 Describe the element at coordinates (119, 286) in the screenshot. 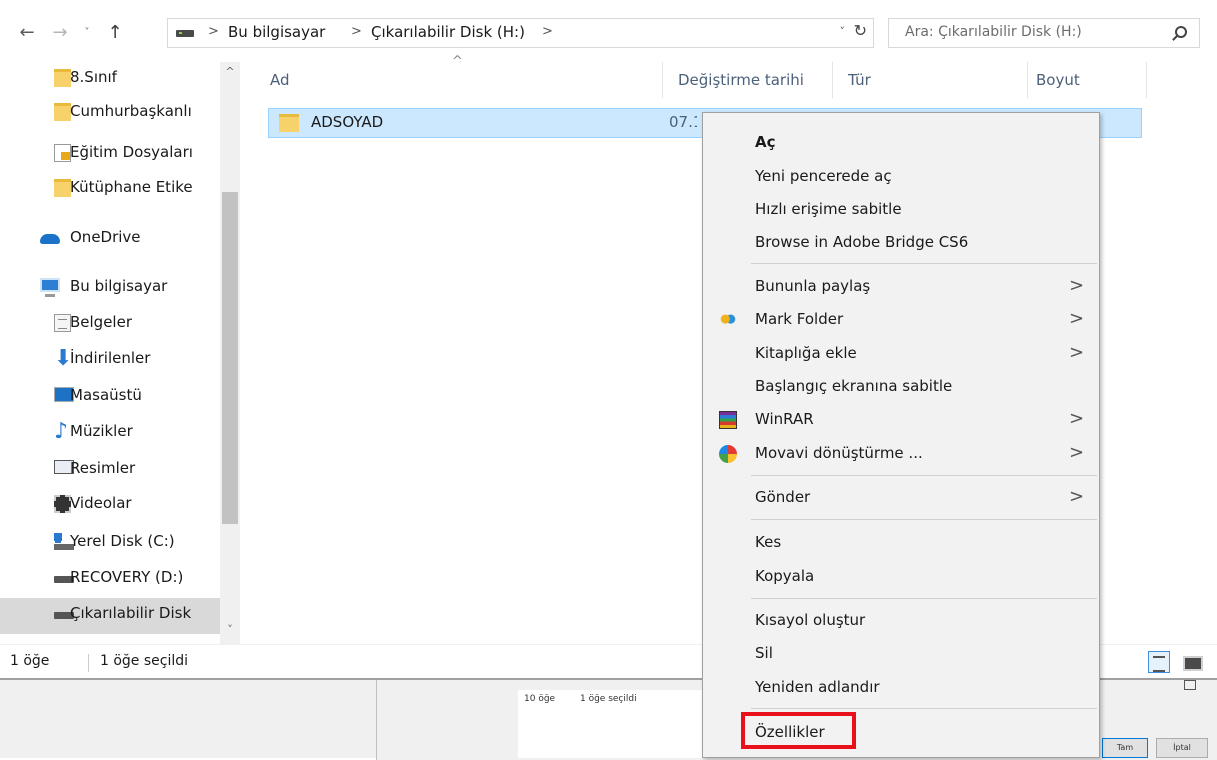

I see `nav-item-label: Bu bilgisayar` at that location.